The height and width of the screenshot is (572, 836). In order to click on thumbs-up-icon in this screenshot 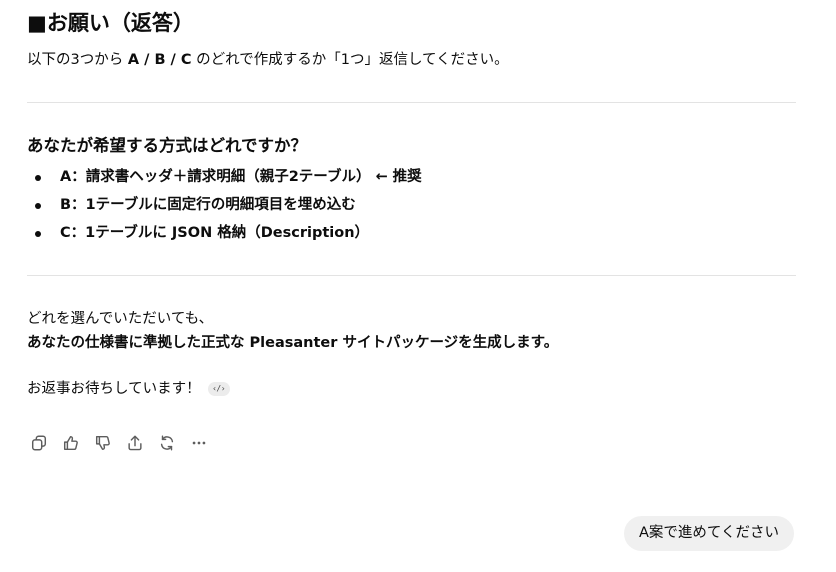, I will do `click(70, 443)`.